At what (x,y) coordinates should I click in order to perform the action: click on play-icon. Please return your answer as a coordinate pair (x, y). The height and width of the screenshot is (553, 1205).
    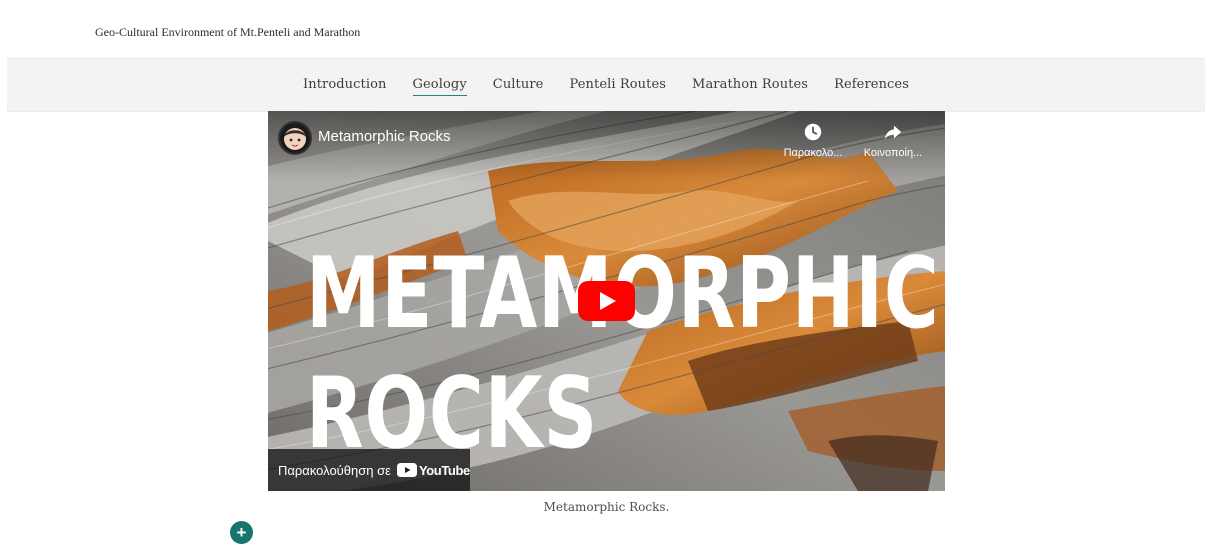
    Looking at the image, I should click on (606, 301).